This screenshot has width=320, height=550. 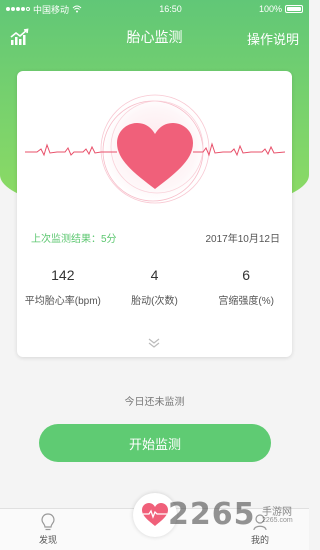 What do you see at coordinates (47, 540) in the screenshot?
I see `tab-discover-label: 发现` at bounding box center [47, 540].